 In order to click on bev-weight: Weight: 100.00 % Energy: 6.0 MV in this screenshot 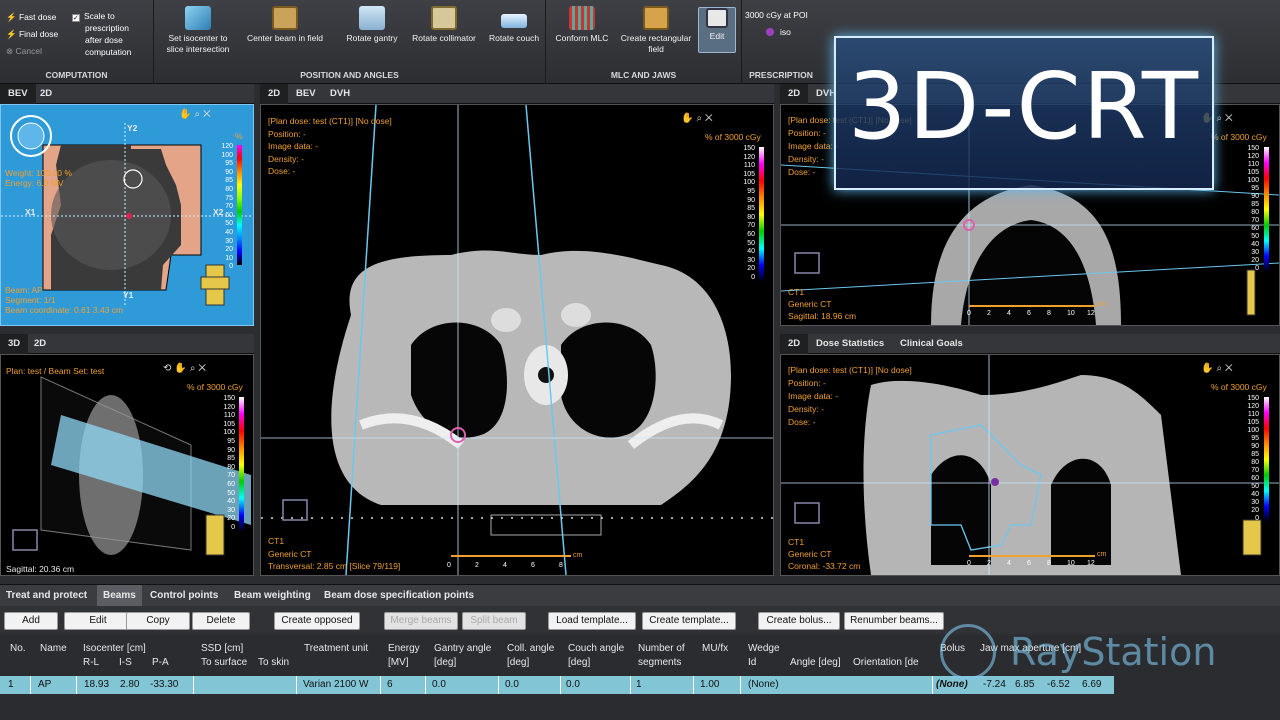, I will do `click(38, 178)`.